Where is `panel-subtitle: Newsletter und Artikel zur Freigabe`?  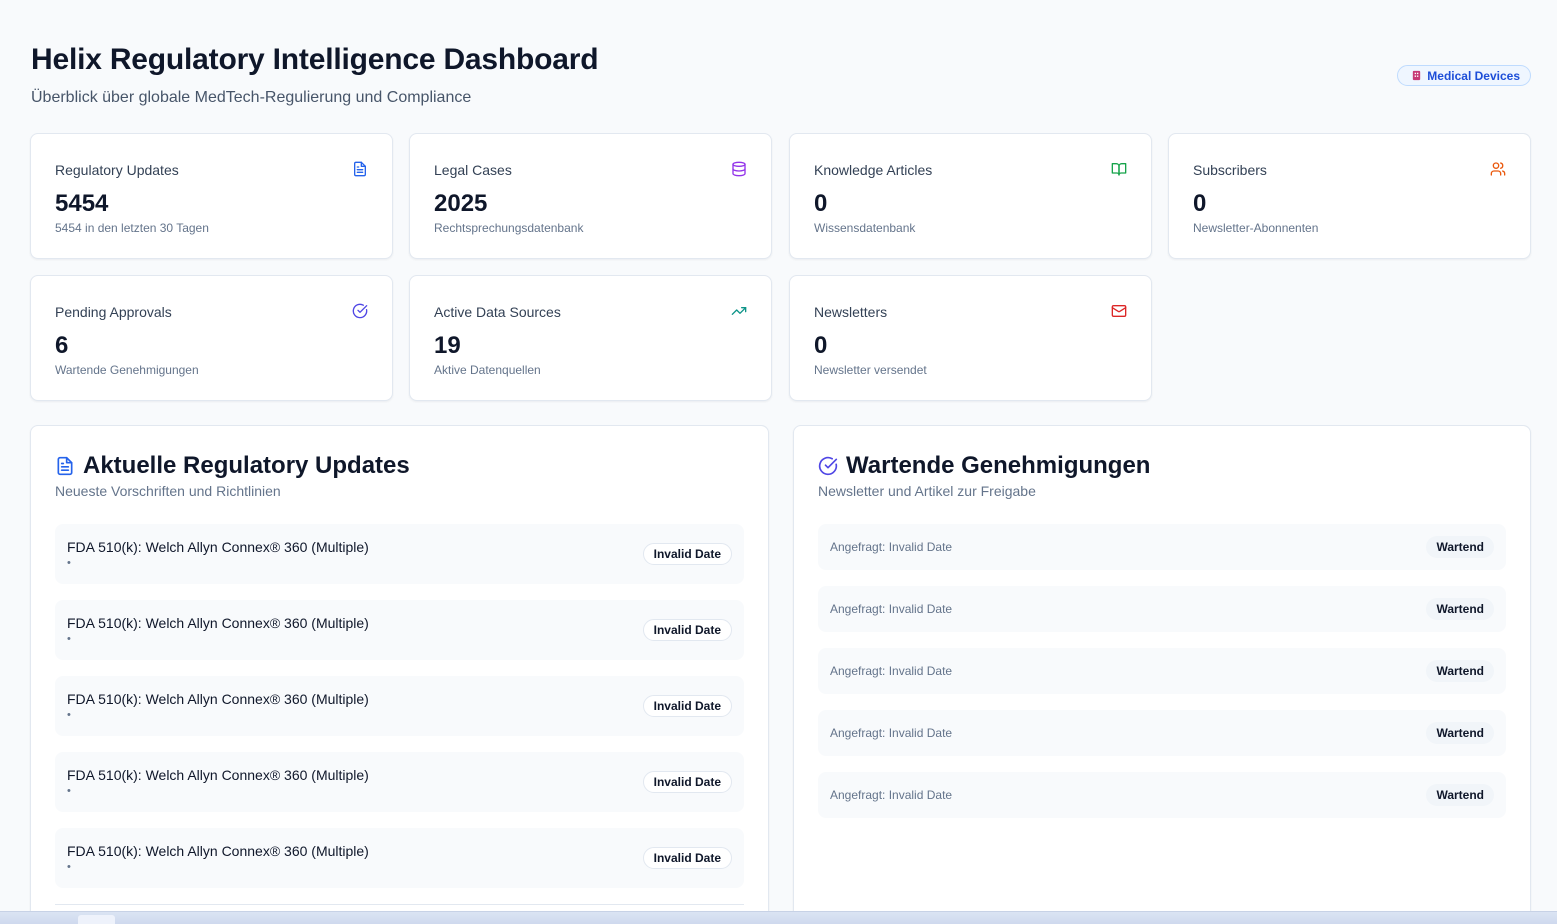
panel-subtitle: Newsletter und Artikel zur Freigabe is located at coordinates (927, 491).